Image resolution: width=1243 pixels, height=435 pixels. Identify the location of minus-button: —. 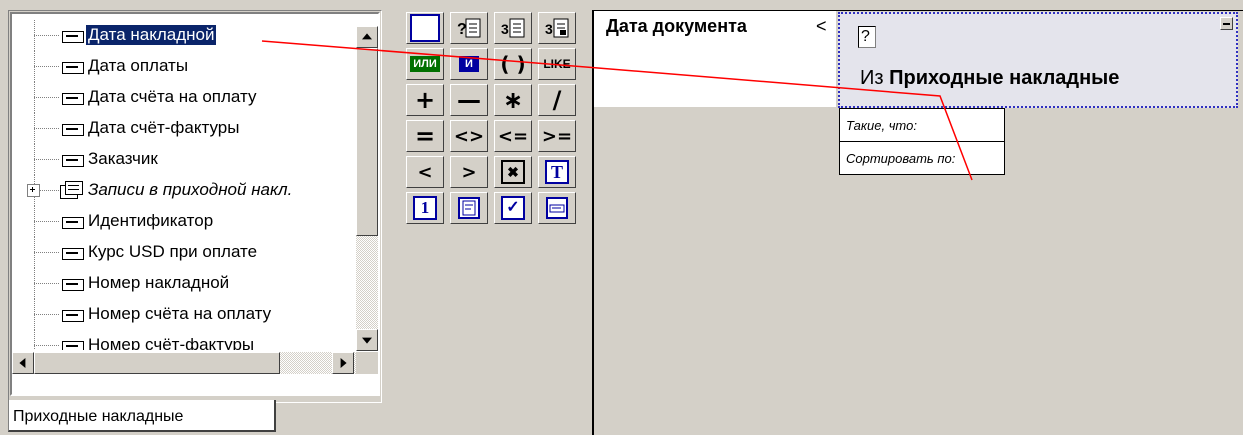
(469, 100).